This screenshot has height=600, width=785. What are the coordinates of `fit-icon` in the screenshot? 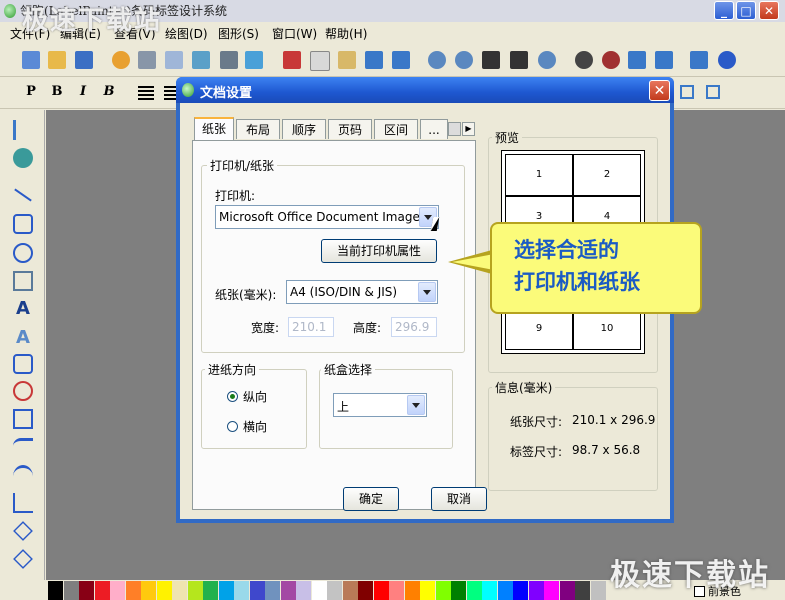 It's located at (491, 60).